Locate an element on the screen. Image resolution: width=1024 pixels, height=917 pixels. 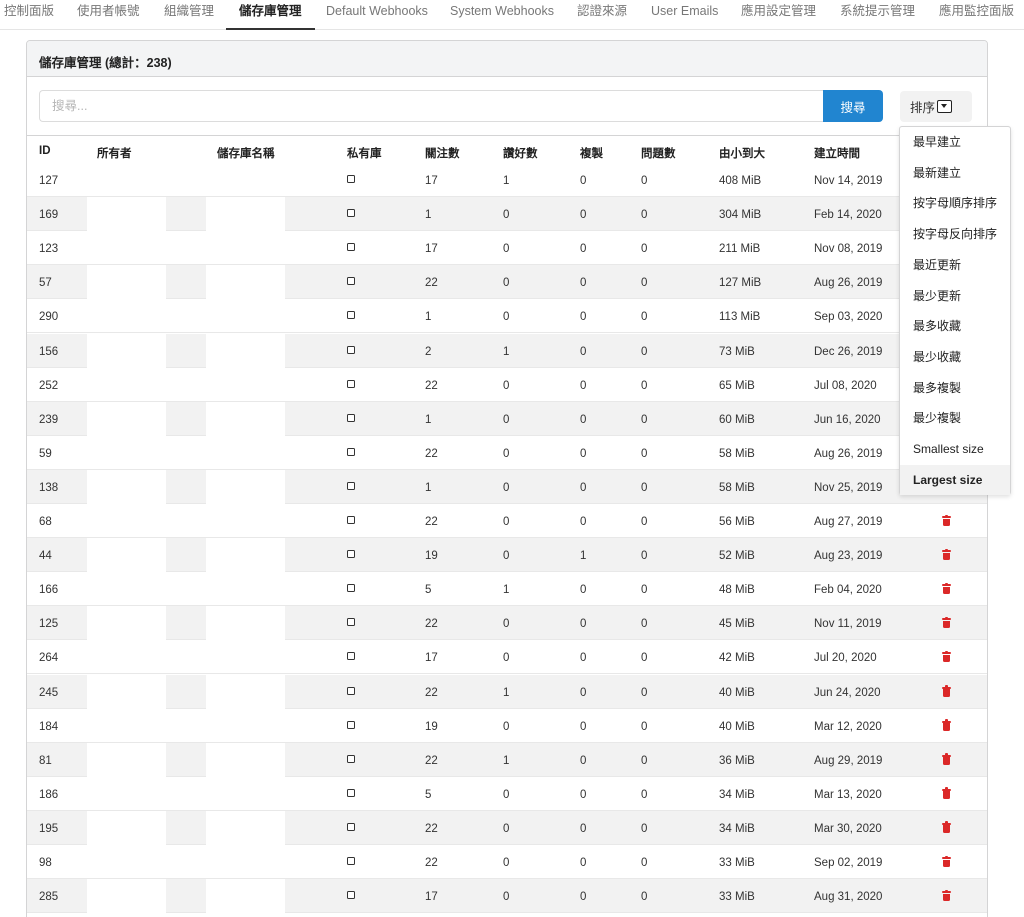
redacted-repo-name is located at coordinates (245, 350).